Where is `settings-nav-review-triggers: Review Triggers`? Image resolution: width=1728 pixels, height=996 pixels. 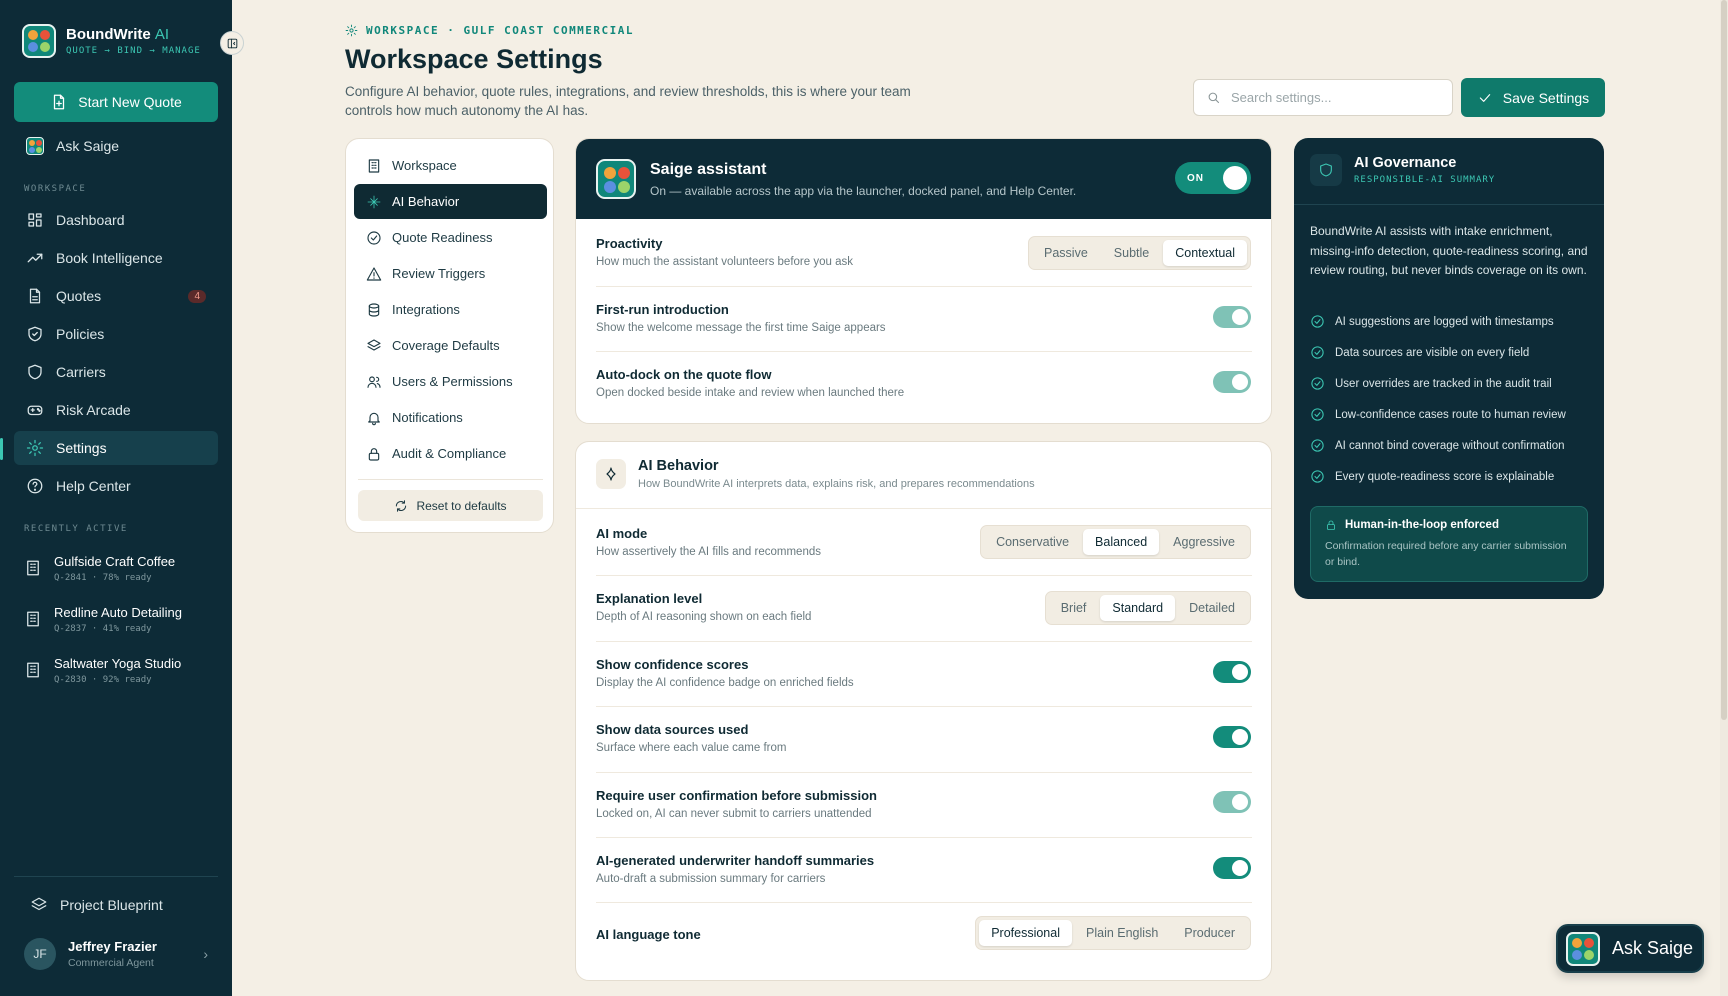
settings-nav-review-triggers: Review Triggers is located at coordinates (450, 273).